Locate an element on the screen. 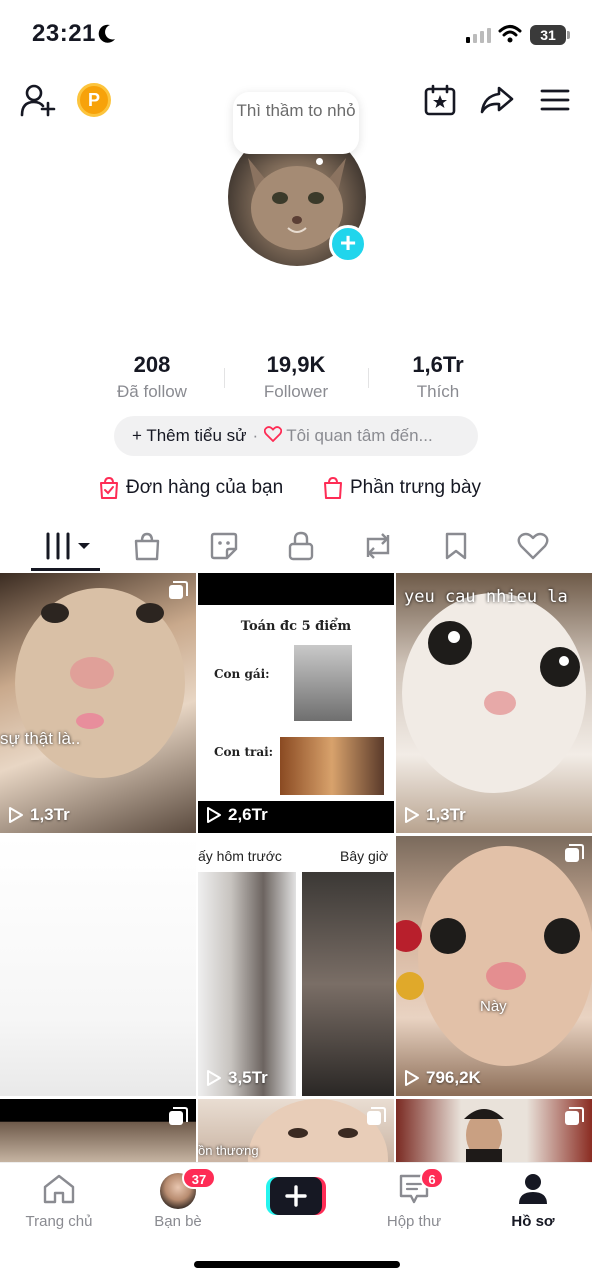 This screenshot has width=592, height=1280. add-friend-icon is located at coordinates (38, 100).